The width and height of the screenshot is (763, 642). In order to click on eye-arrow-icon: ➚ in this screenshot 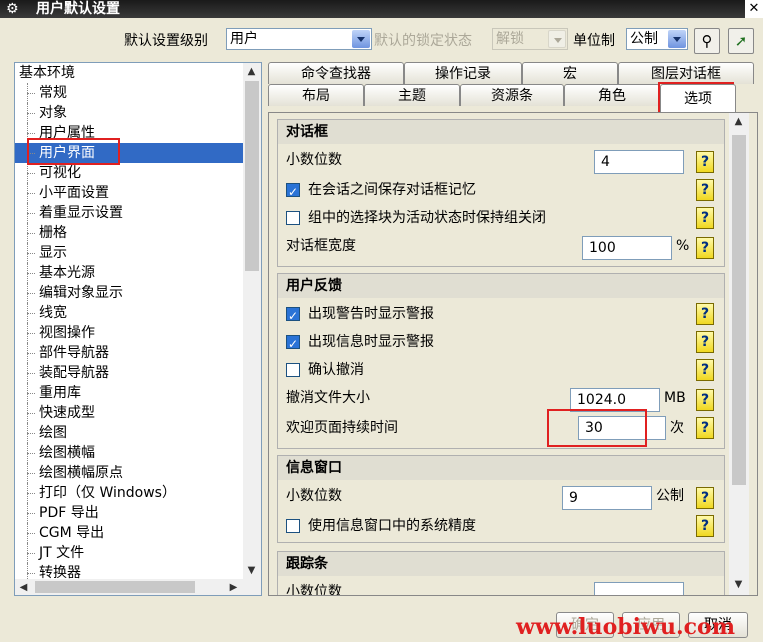, I will do `click(741, 41)`.